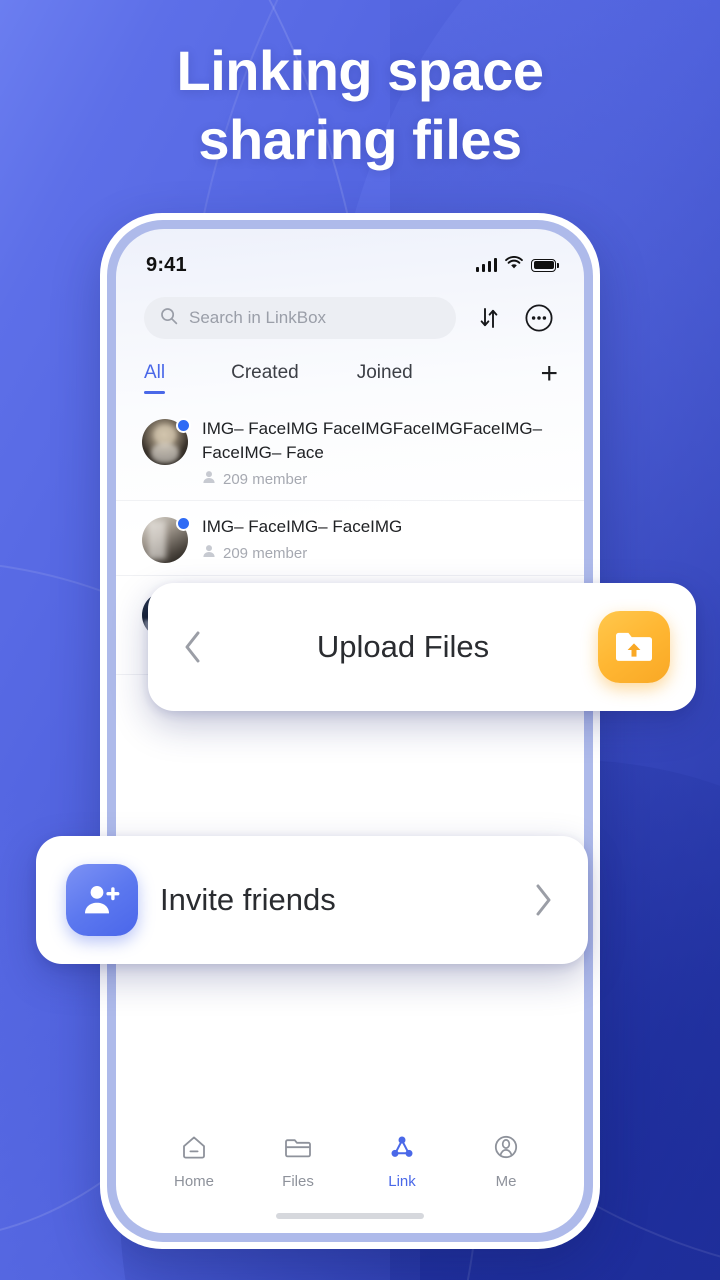 This screenshot has height=1280, width=720. Describe the element at coordinates (248, 899) in the screenshot. I see `invite-friends-title: Invite friends` at that location.